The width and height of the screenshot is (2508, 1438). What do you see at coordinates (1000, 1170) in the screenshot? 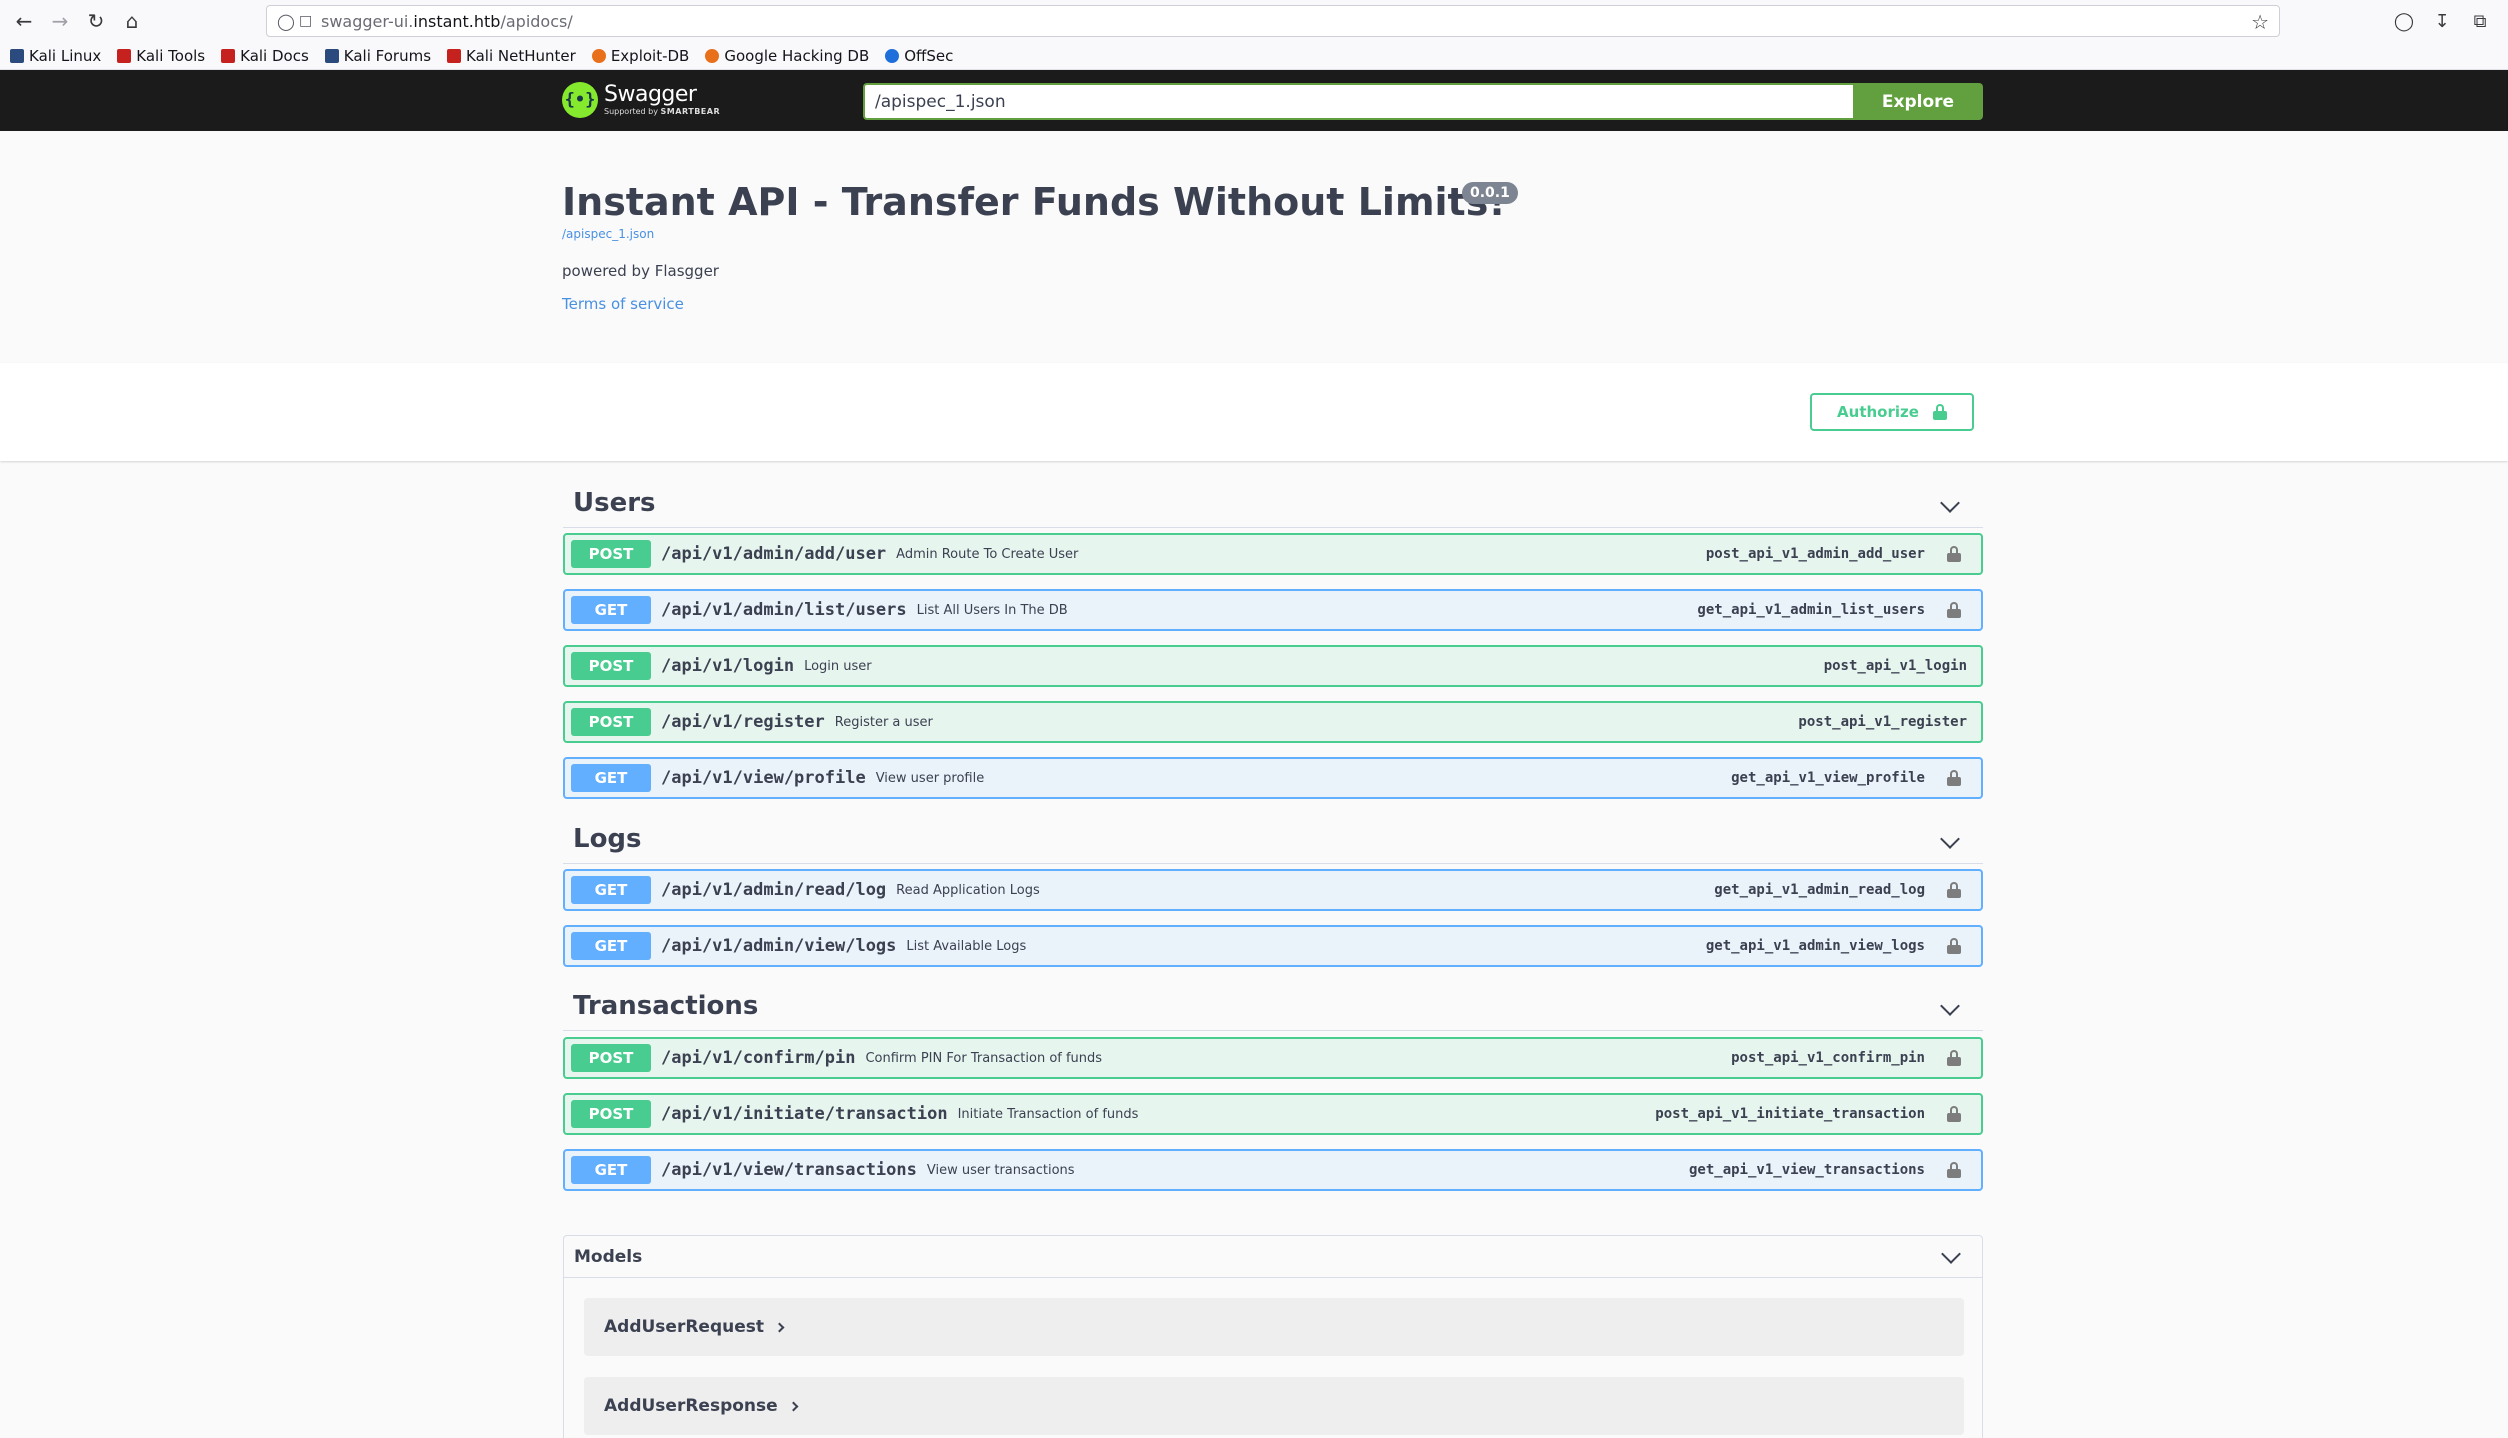
I see `operation-summary: View user transactions` at bounding box center [1000, 1170].